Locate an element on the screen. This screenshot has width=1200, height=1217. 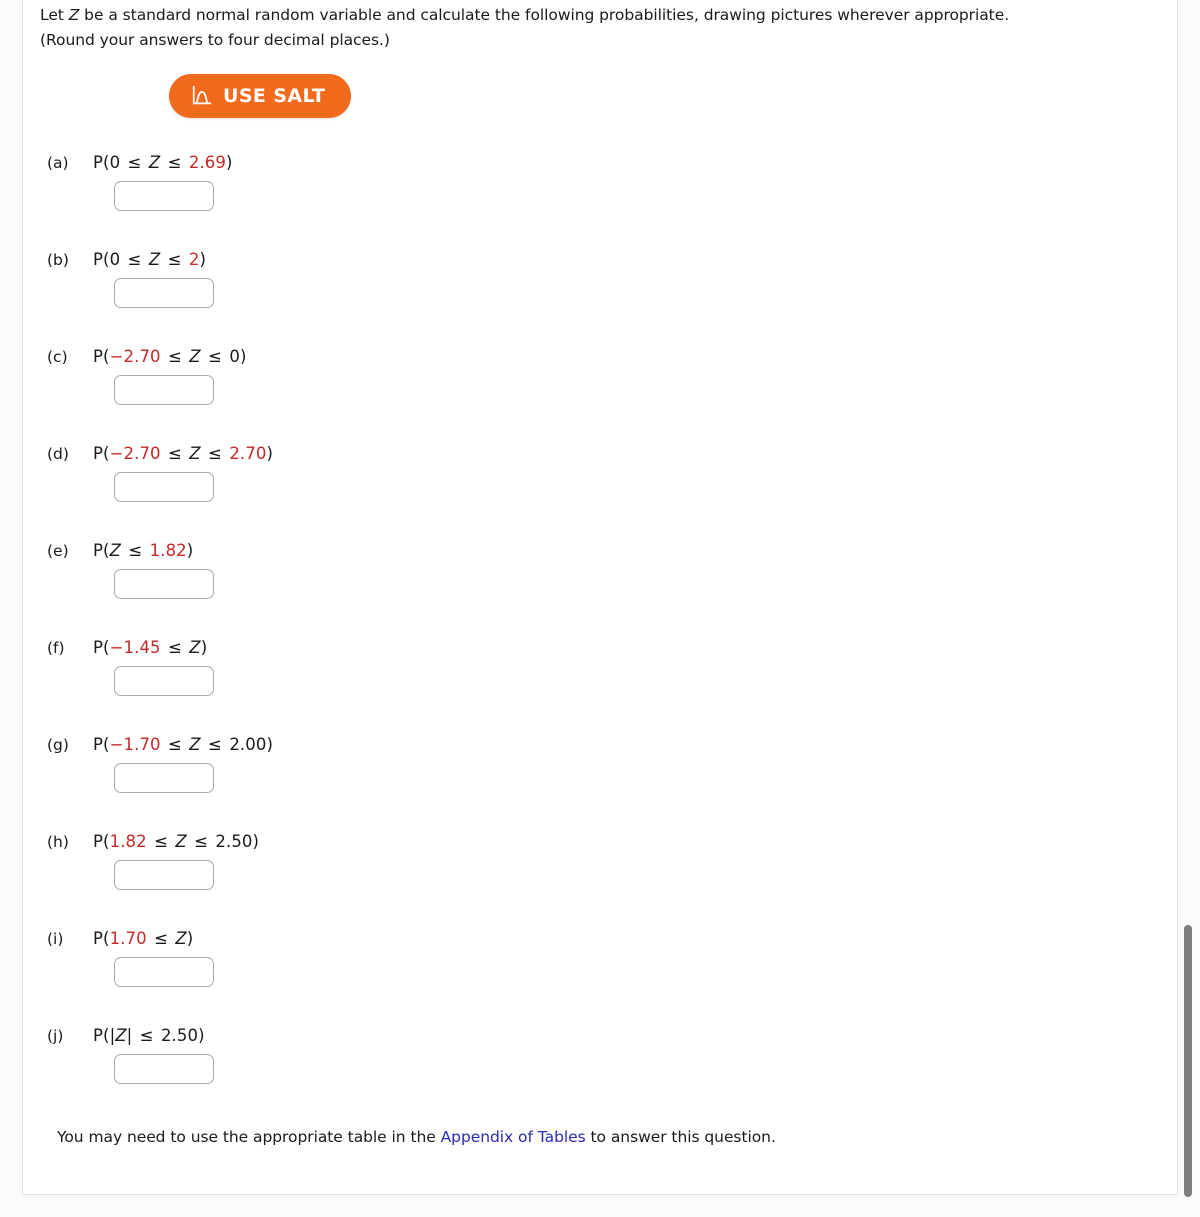
answer-input-a is located at coordinates (164, 196).